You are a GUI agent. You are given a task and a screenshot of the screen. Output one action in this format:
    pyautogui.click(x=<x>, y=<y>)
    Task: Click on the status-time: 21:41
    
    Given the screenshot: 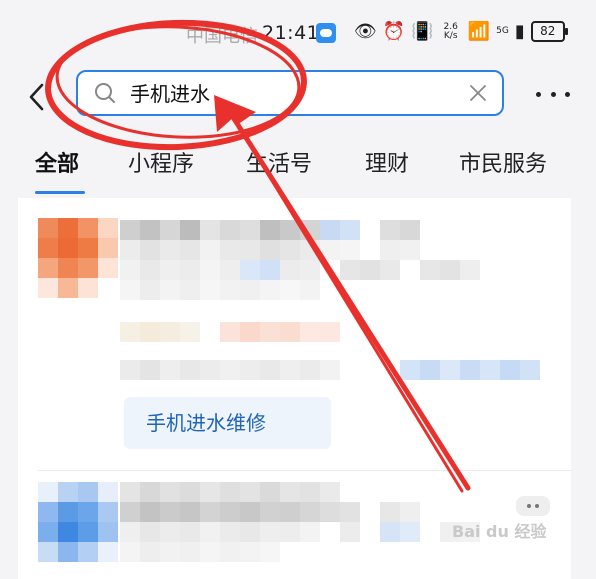 What is the action you would take?
    pyautogui.click(x=291, y=33)
    